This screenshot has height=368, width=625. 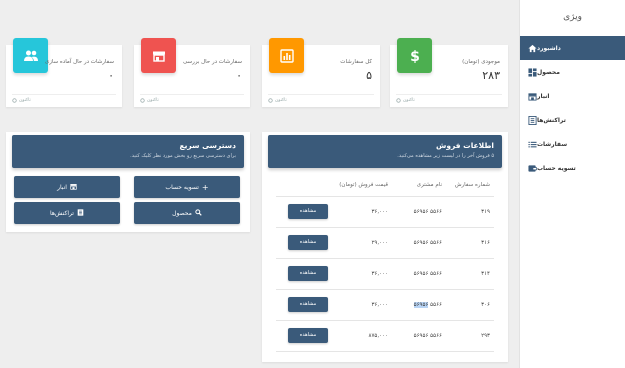 I want to click on table-row: ۳۱۹ ۵۵۶۶ ۵۶۹۵۶ ۳۶,۰۰۰ مشاهده, so click(x=385, y=212).